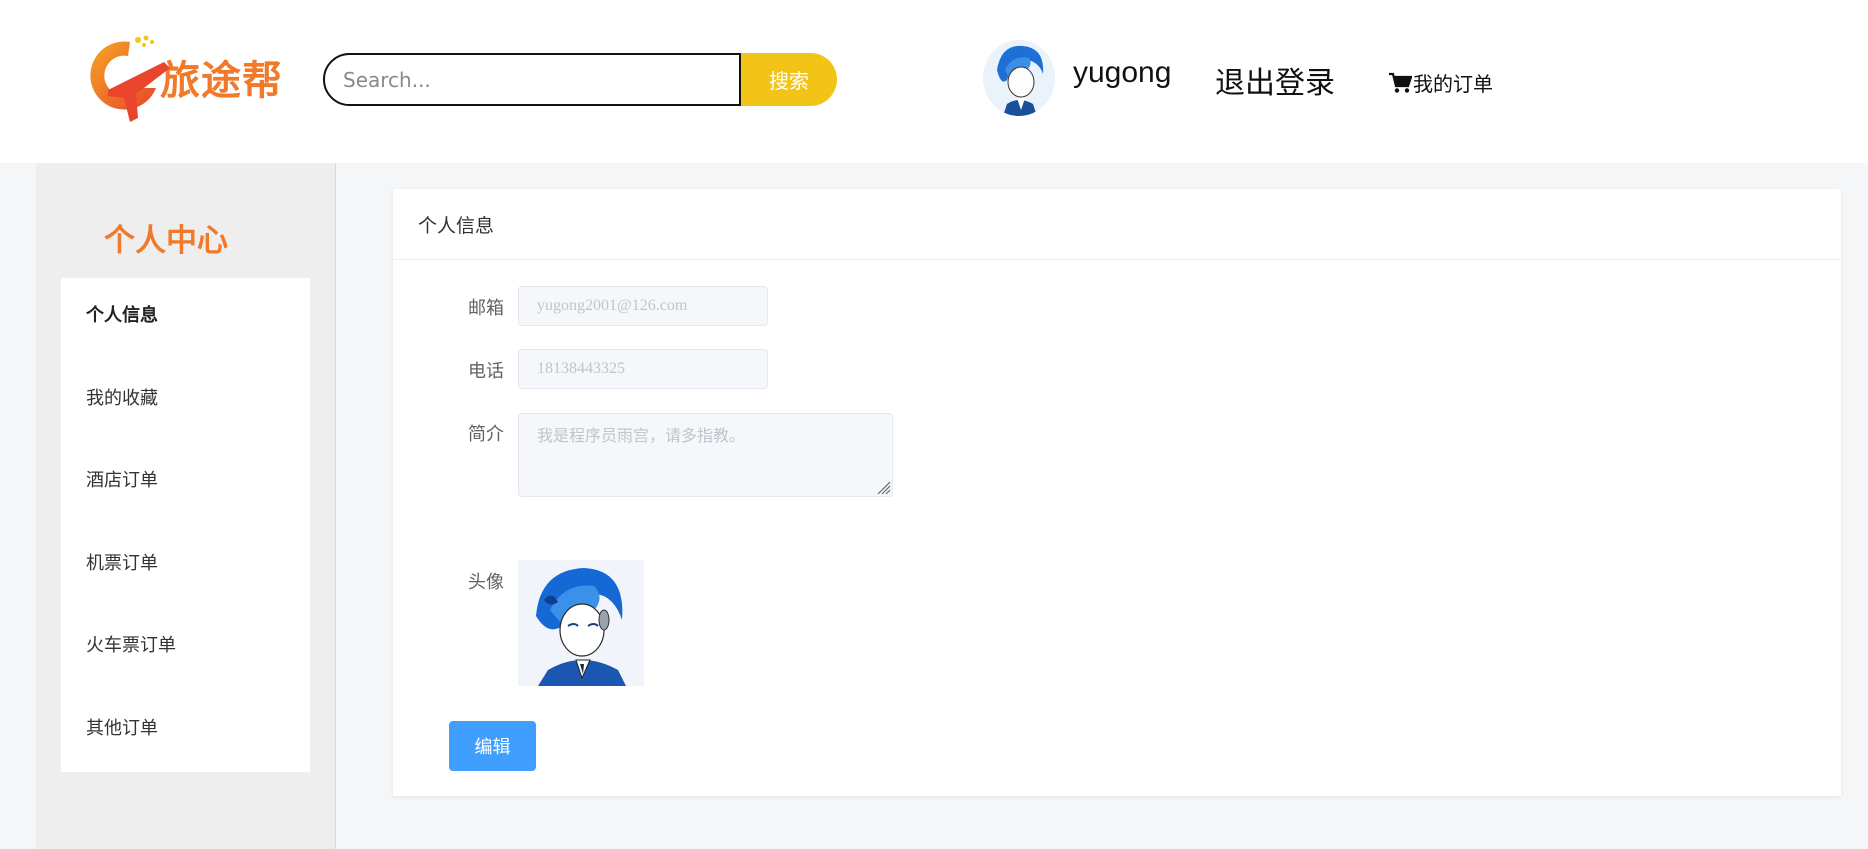  Describe the element at coordinates (221, 81) in the screenshot. I see `logo-text: 旅途帮` at that location.